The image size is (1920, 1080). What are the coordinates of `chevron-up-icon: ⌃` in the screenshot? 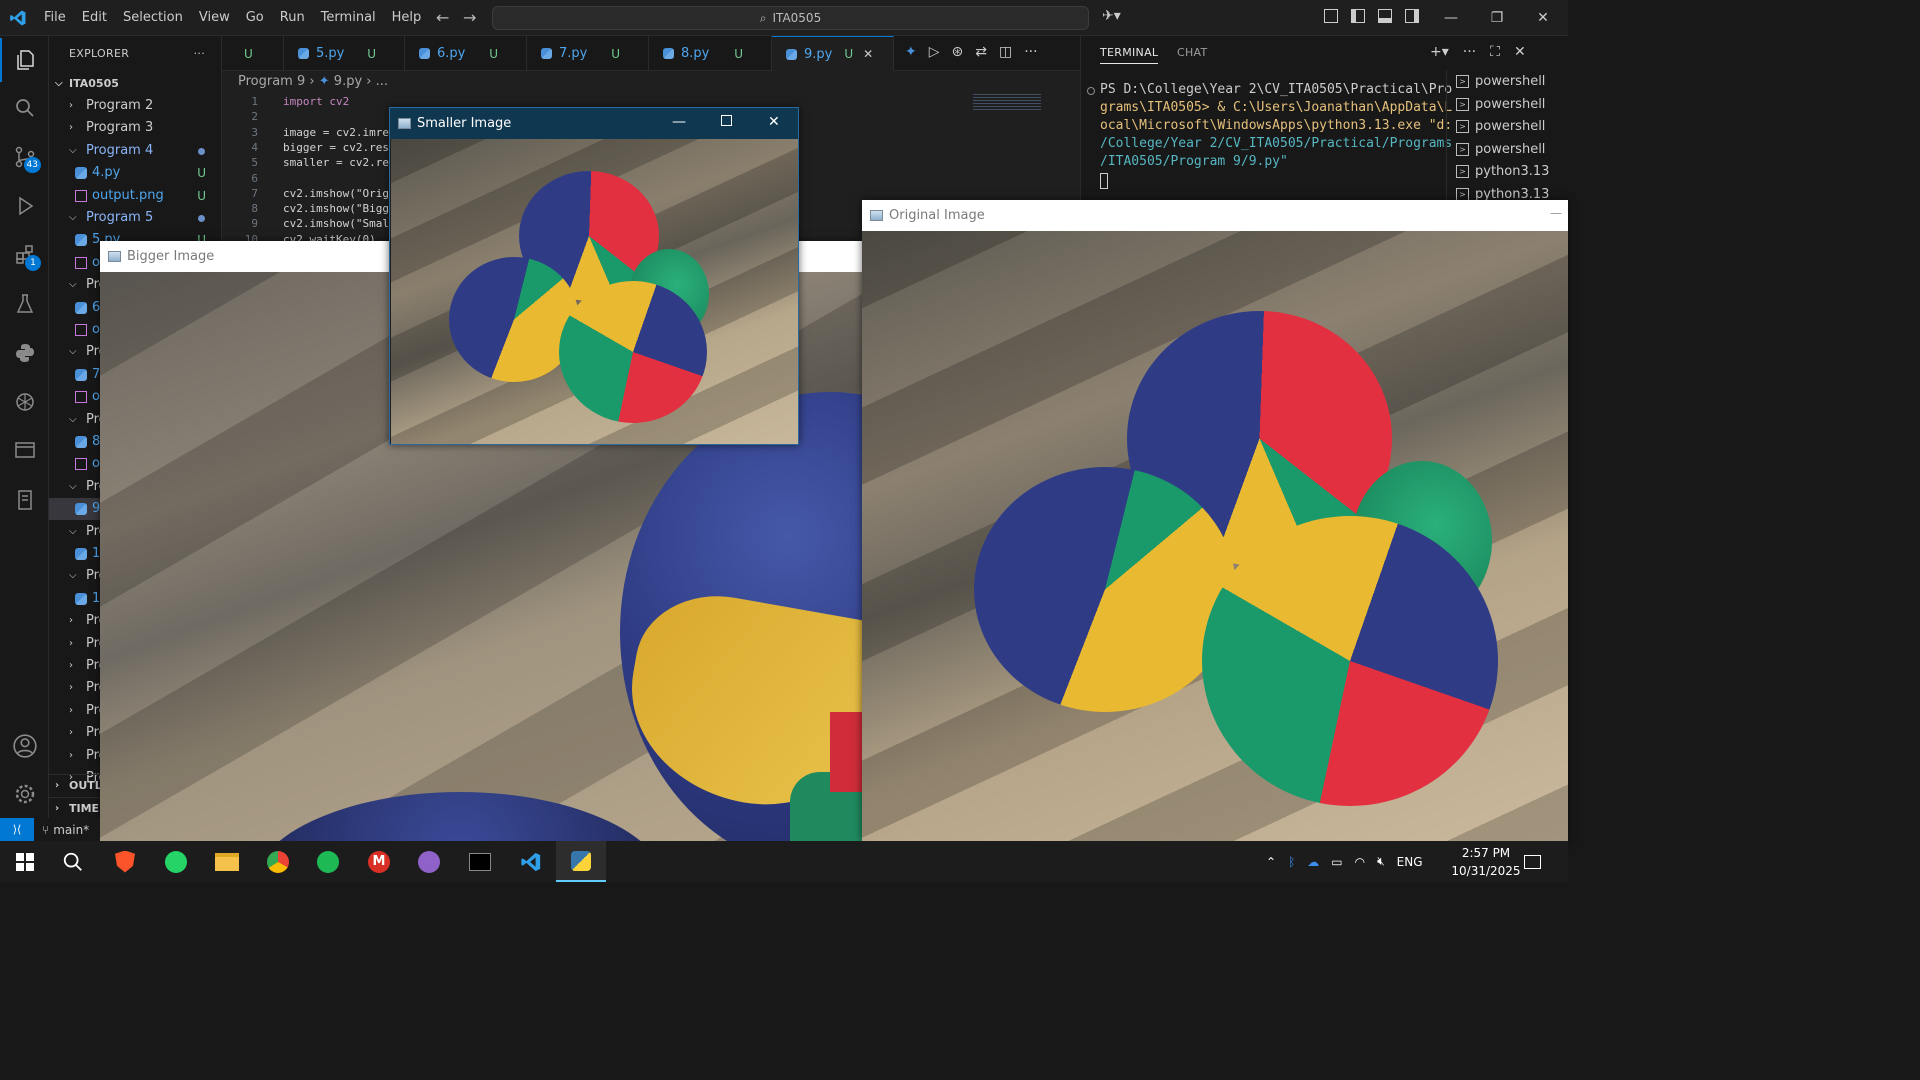 It's located at (1271, 862).